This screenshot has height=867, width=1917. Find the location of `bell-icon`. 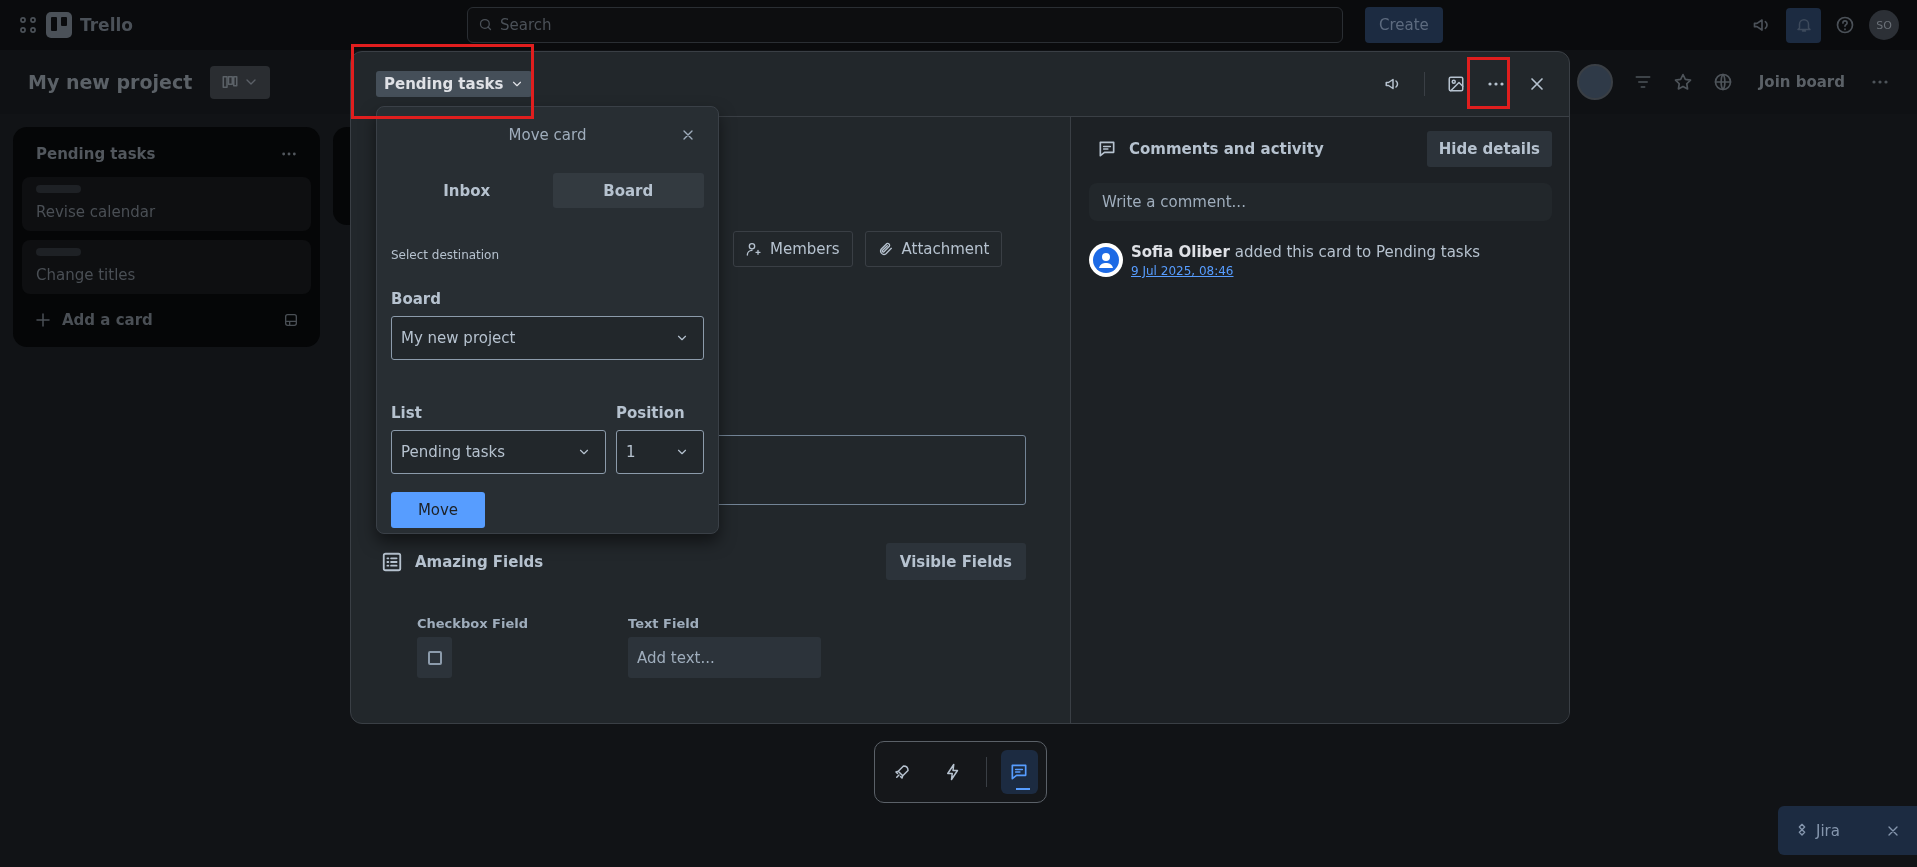

bell-icon is located at coordinates (1803, 25).